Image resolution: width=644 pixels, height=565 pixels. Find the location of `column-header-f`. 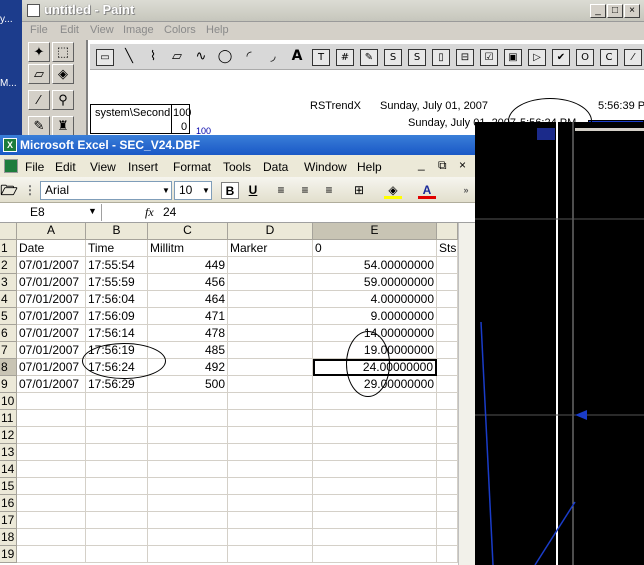

column-header-f is located at coordinates (447, 231).